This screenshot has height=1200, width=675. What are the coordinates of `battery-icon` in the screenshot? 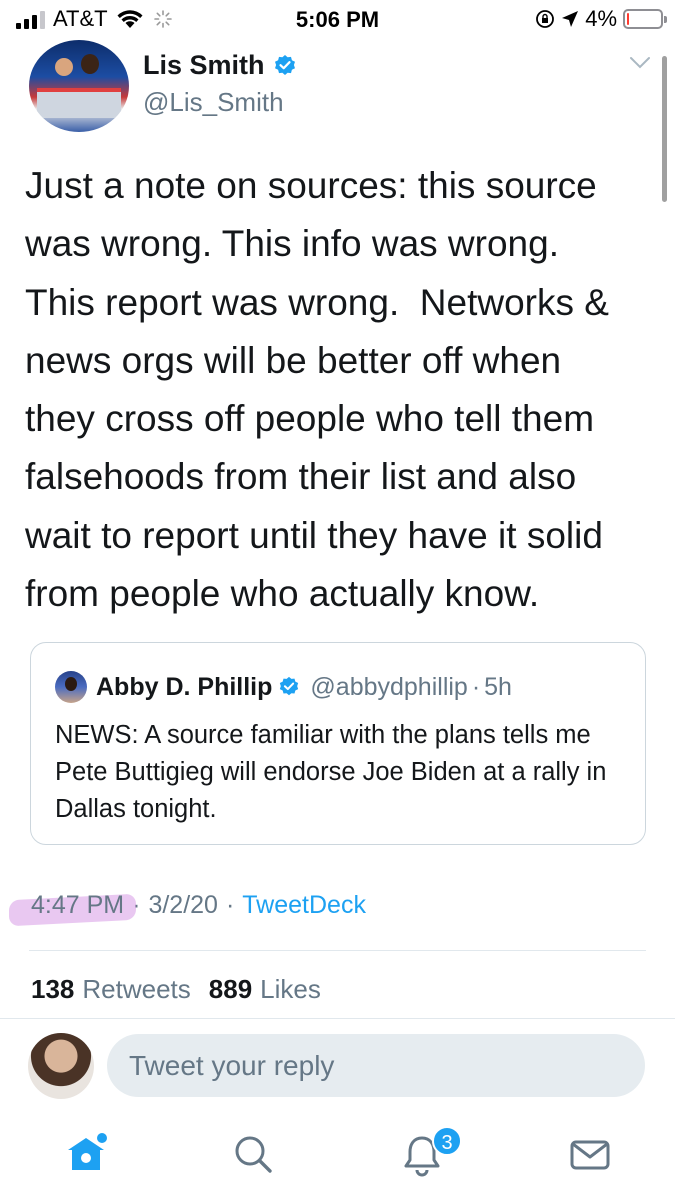 It's located at (645, 19).